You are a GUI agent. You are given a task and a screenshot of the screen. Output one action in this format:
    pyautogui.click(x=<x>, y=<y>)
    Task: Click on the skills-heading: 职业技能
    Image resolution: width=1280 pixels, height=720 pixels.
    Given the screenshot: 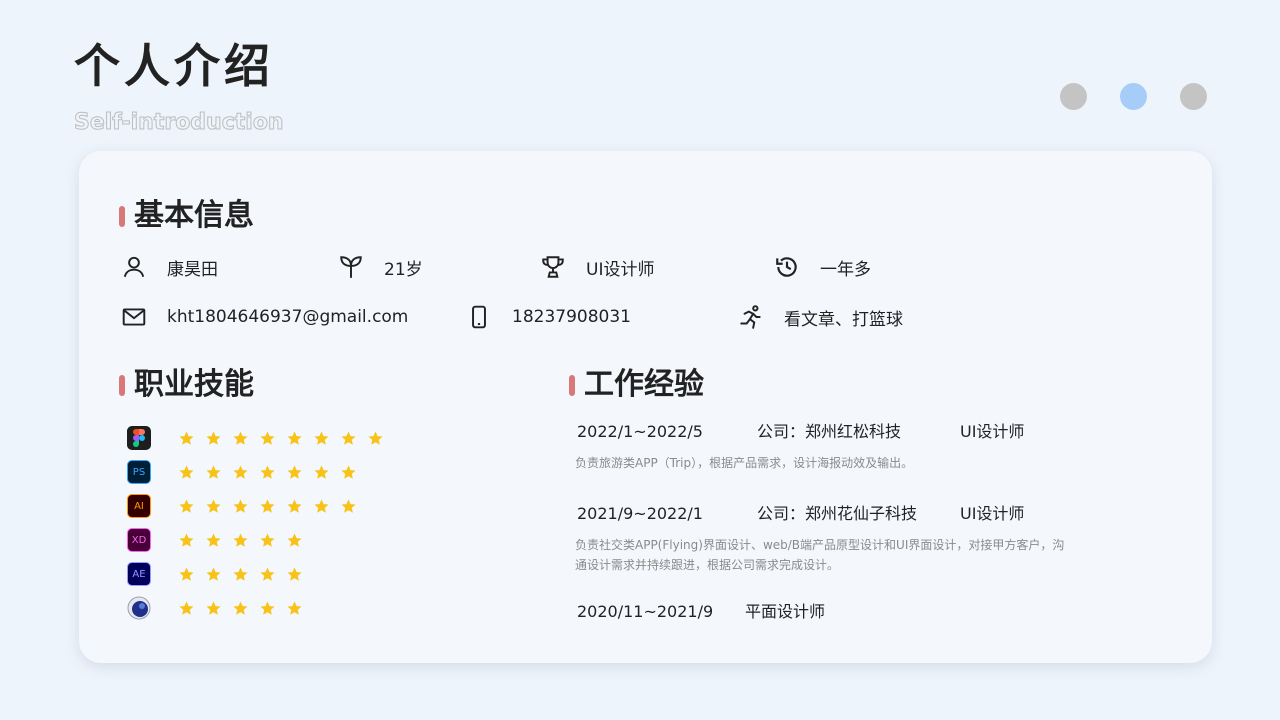 What is the action you would take?
    pyautogui.click(x=186, y=385)
    